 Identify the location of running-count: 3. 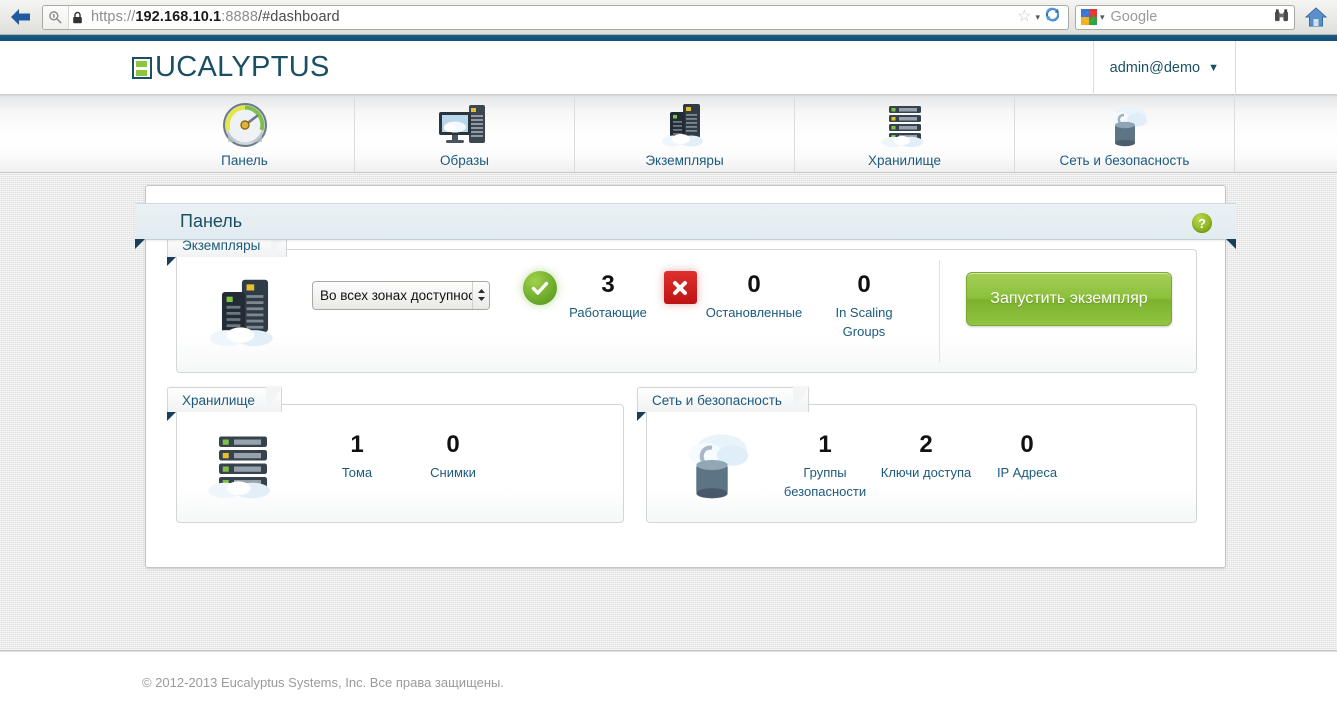
(608, 284).